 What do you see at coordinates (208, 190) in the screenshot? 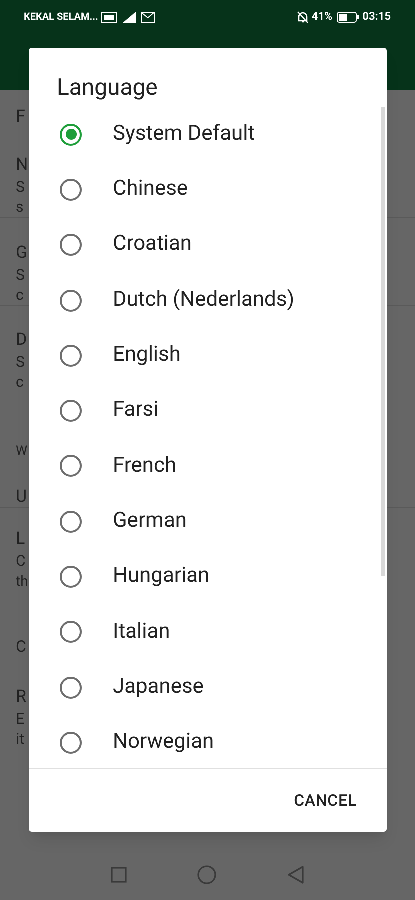
I see `language-option: Chinese` at bounding box center [208, 190].